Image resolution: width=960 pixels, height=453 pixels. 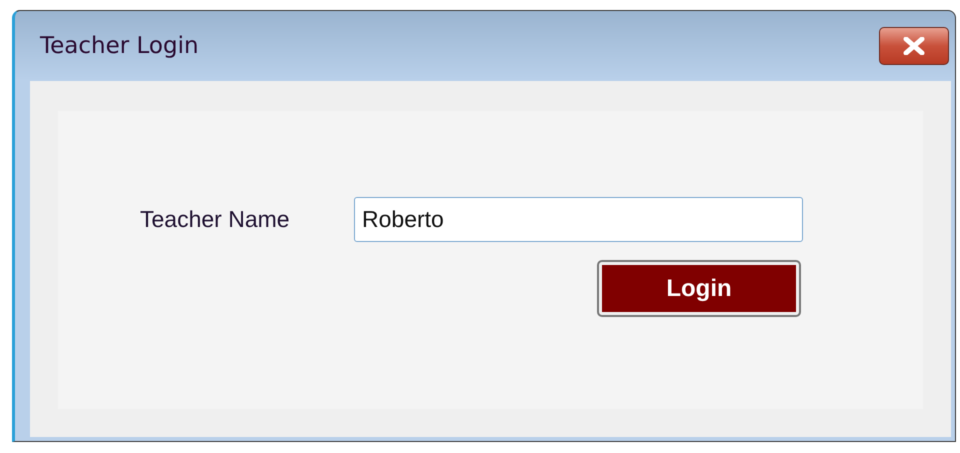 What do you see at coordinates (578, 219) in the screenshot?
I see `teacher-name-field: Roberto` at bounding box center [578, 219].